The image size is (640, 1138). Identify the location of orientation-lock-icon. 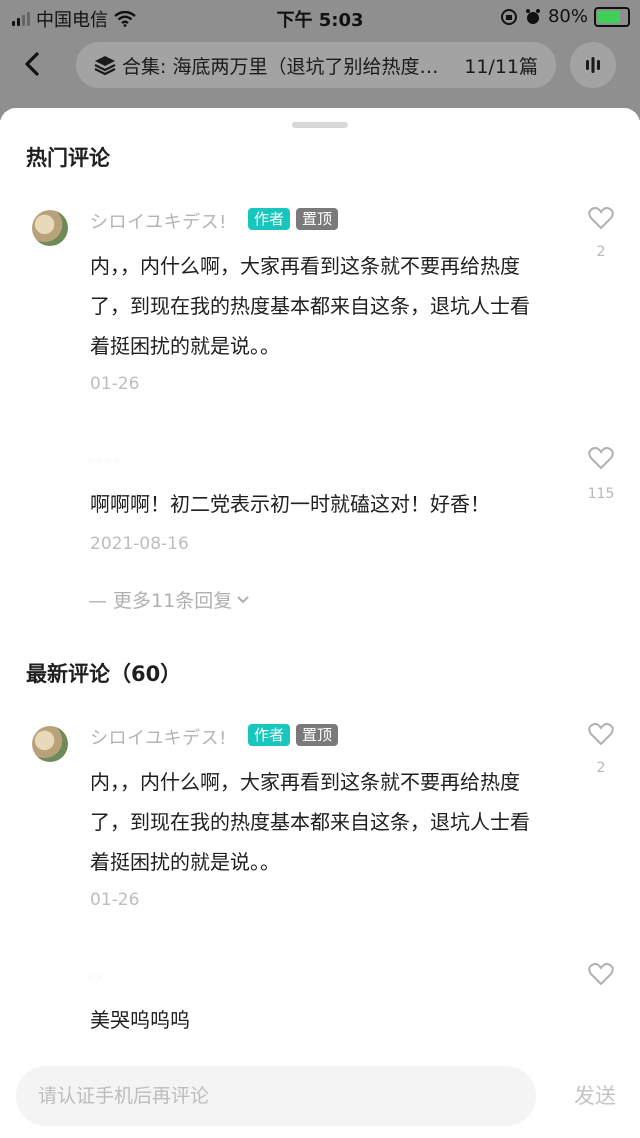
(508, 16).